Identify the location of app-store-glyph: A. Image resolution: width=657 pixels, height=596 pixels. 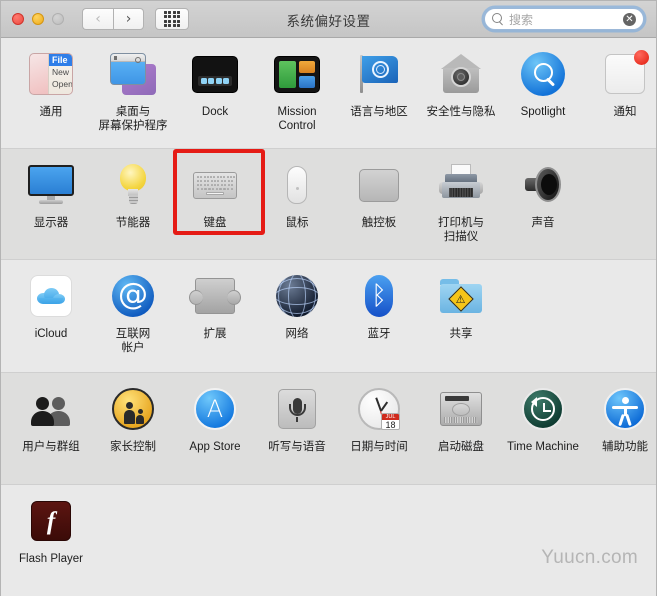
(215, 409).